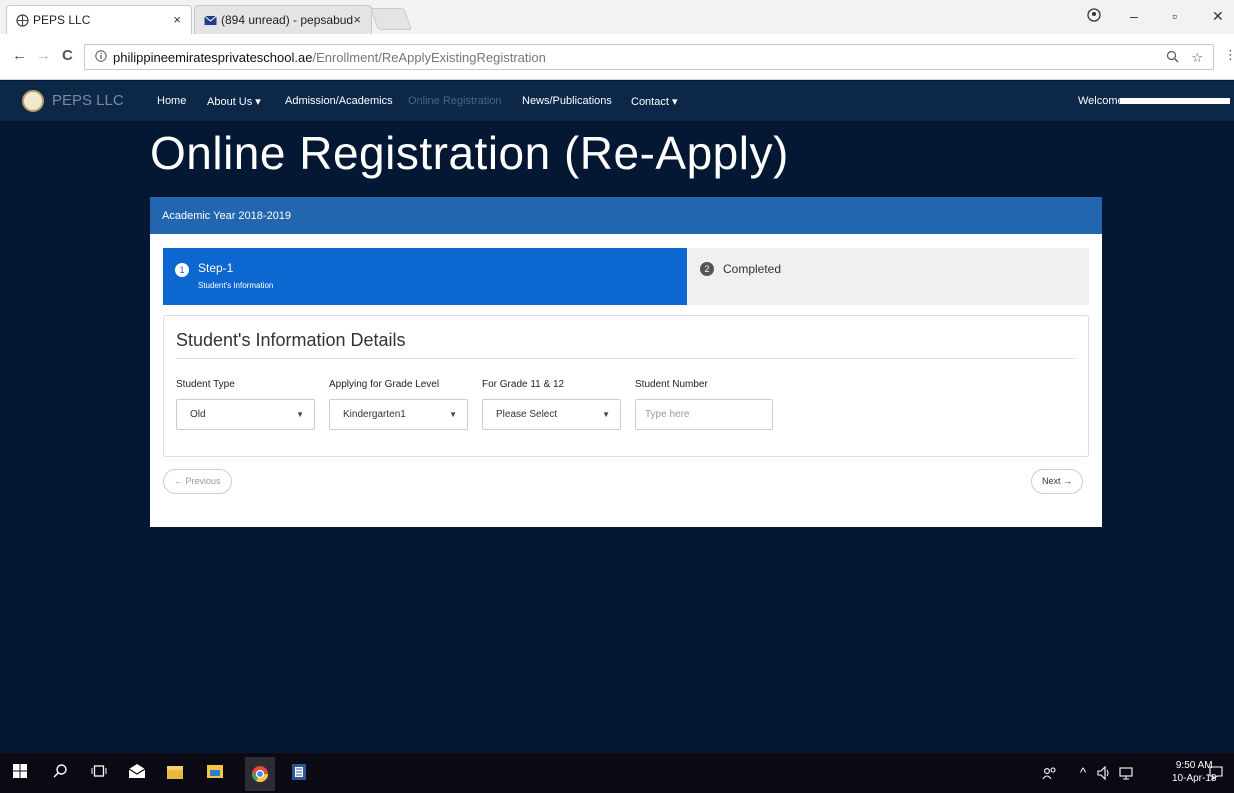  I want to click on student-type-select: Old ▼, so click(245, 414).